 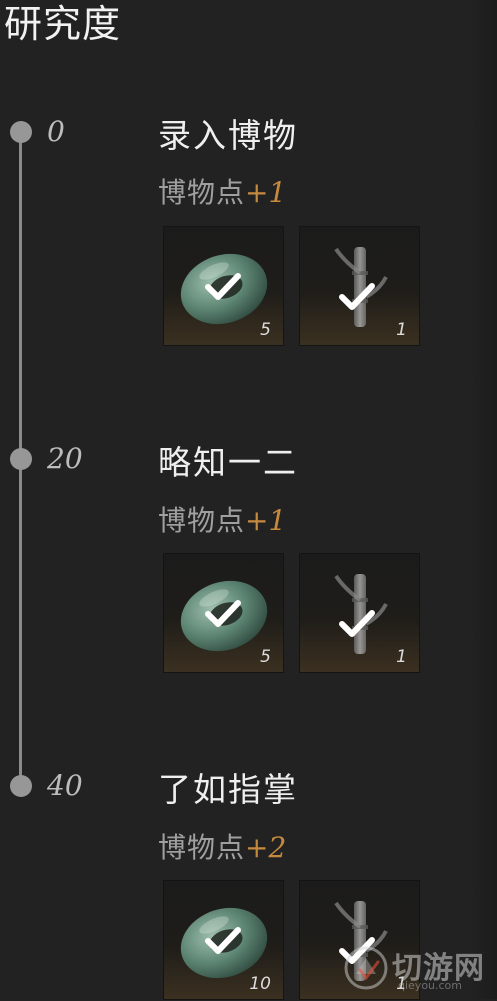 What do you see at coordinates (228, 462) in the screenshot?
I see `stage-name: 略知一二` at bounding box center [228, 462].